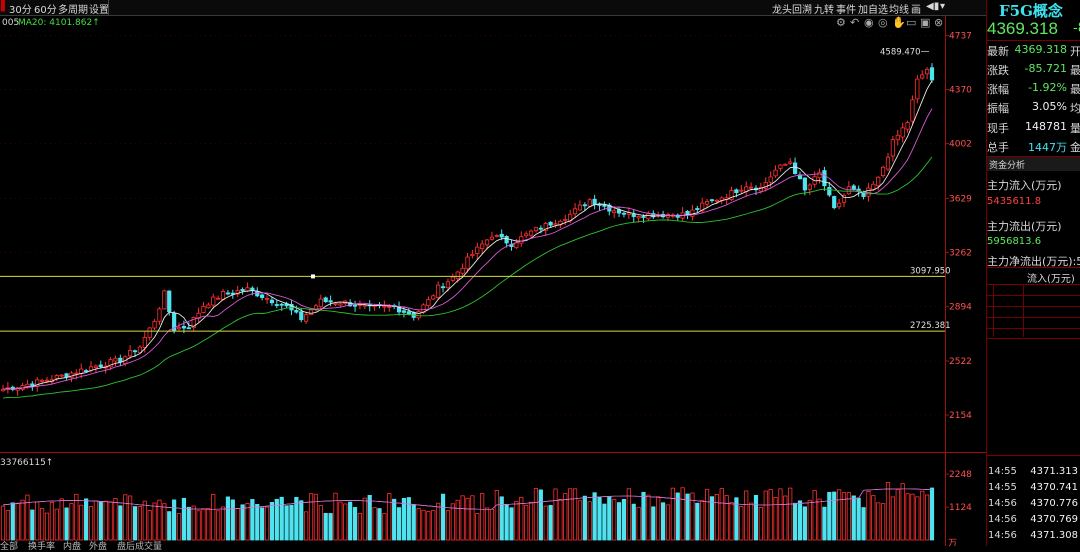  I want to click on eye-icon: ◉, so click(869, 22).